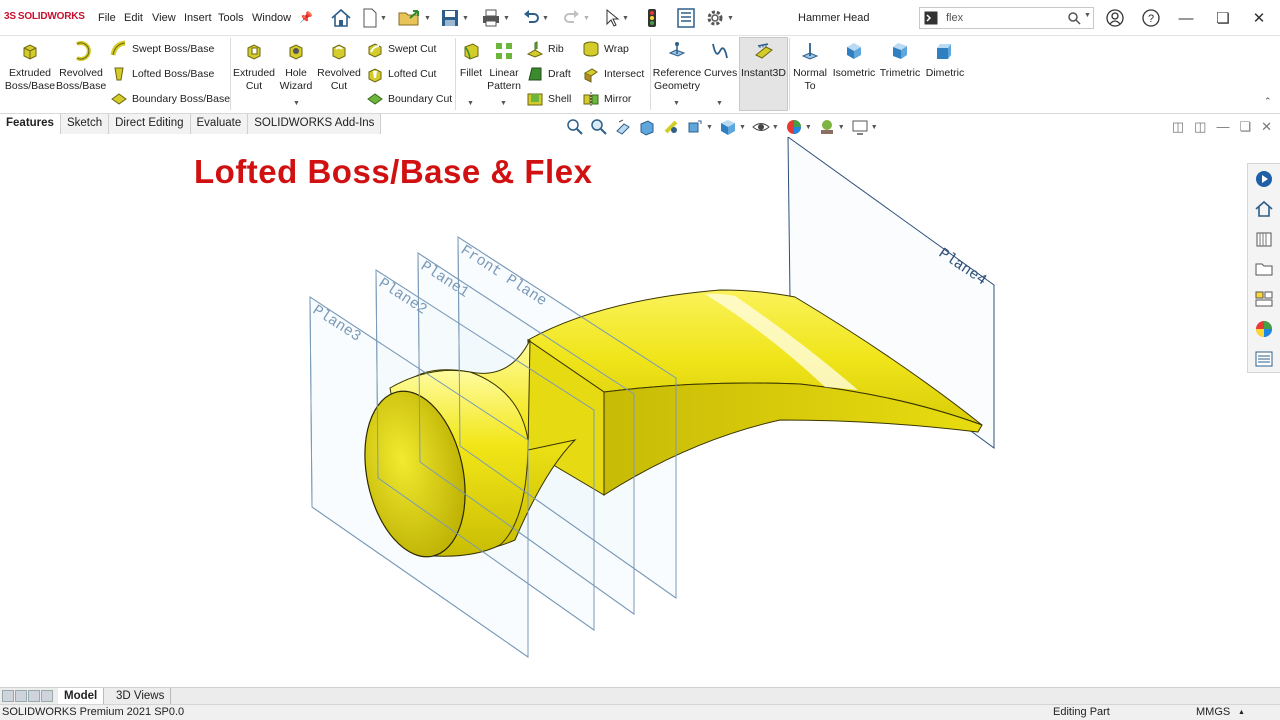 The width and height of the screenshot is (1280, 720). Describe the element at coordinates (1222, 127) in the screenshot. I see `viewport-minimize-icon: —` at that location.